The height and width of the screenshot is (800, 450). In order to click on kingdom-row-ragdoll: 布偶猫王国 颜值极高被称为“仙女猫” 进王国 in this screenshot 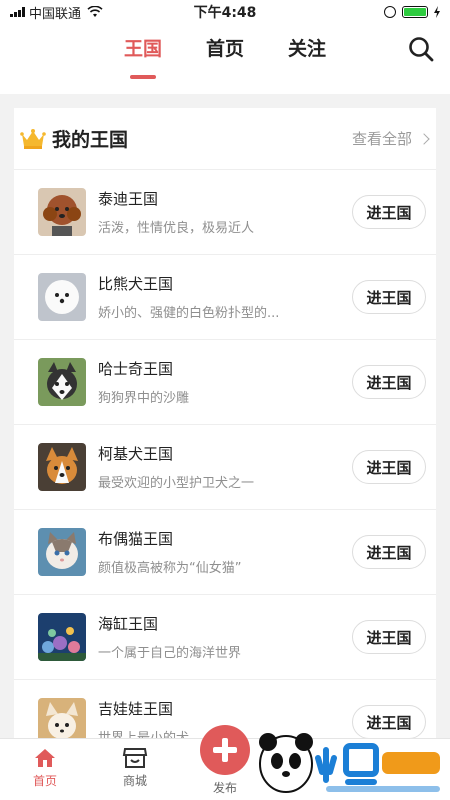, I will do `click(225, 552)`.